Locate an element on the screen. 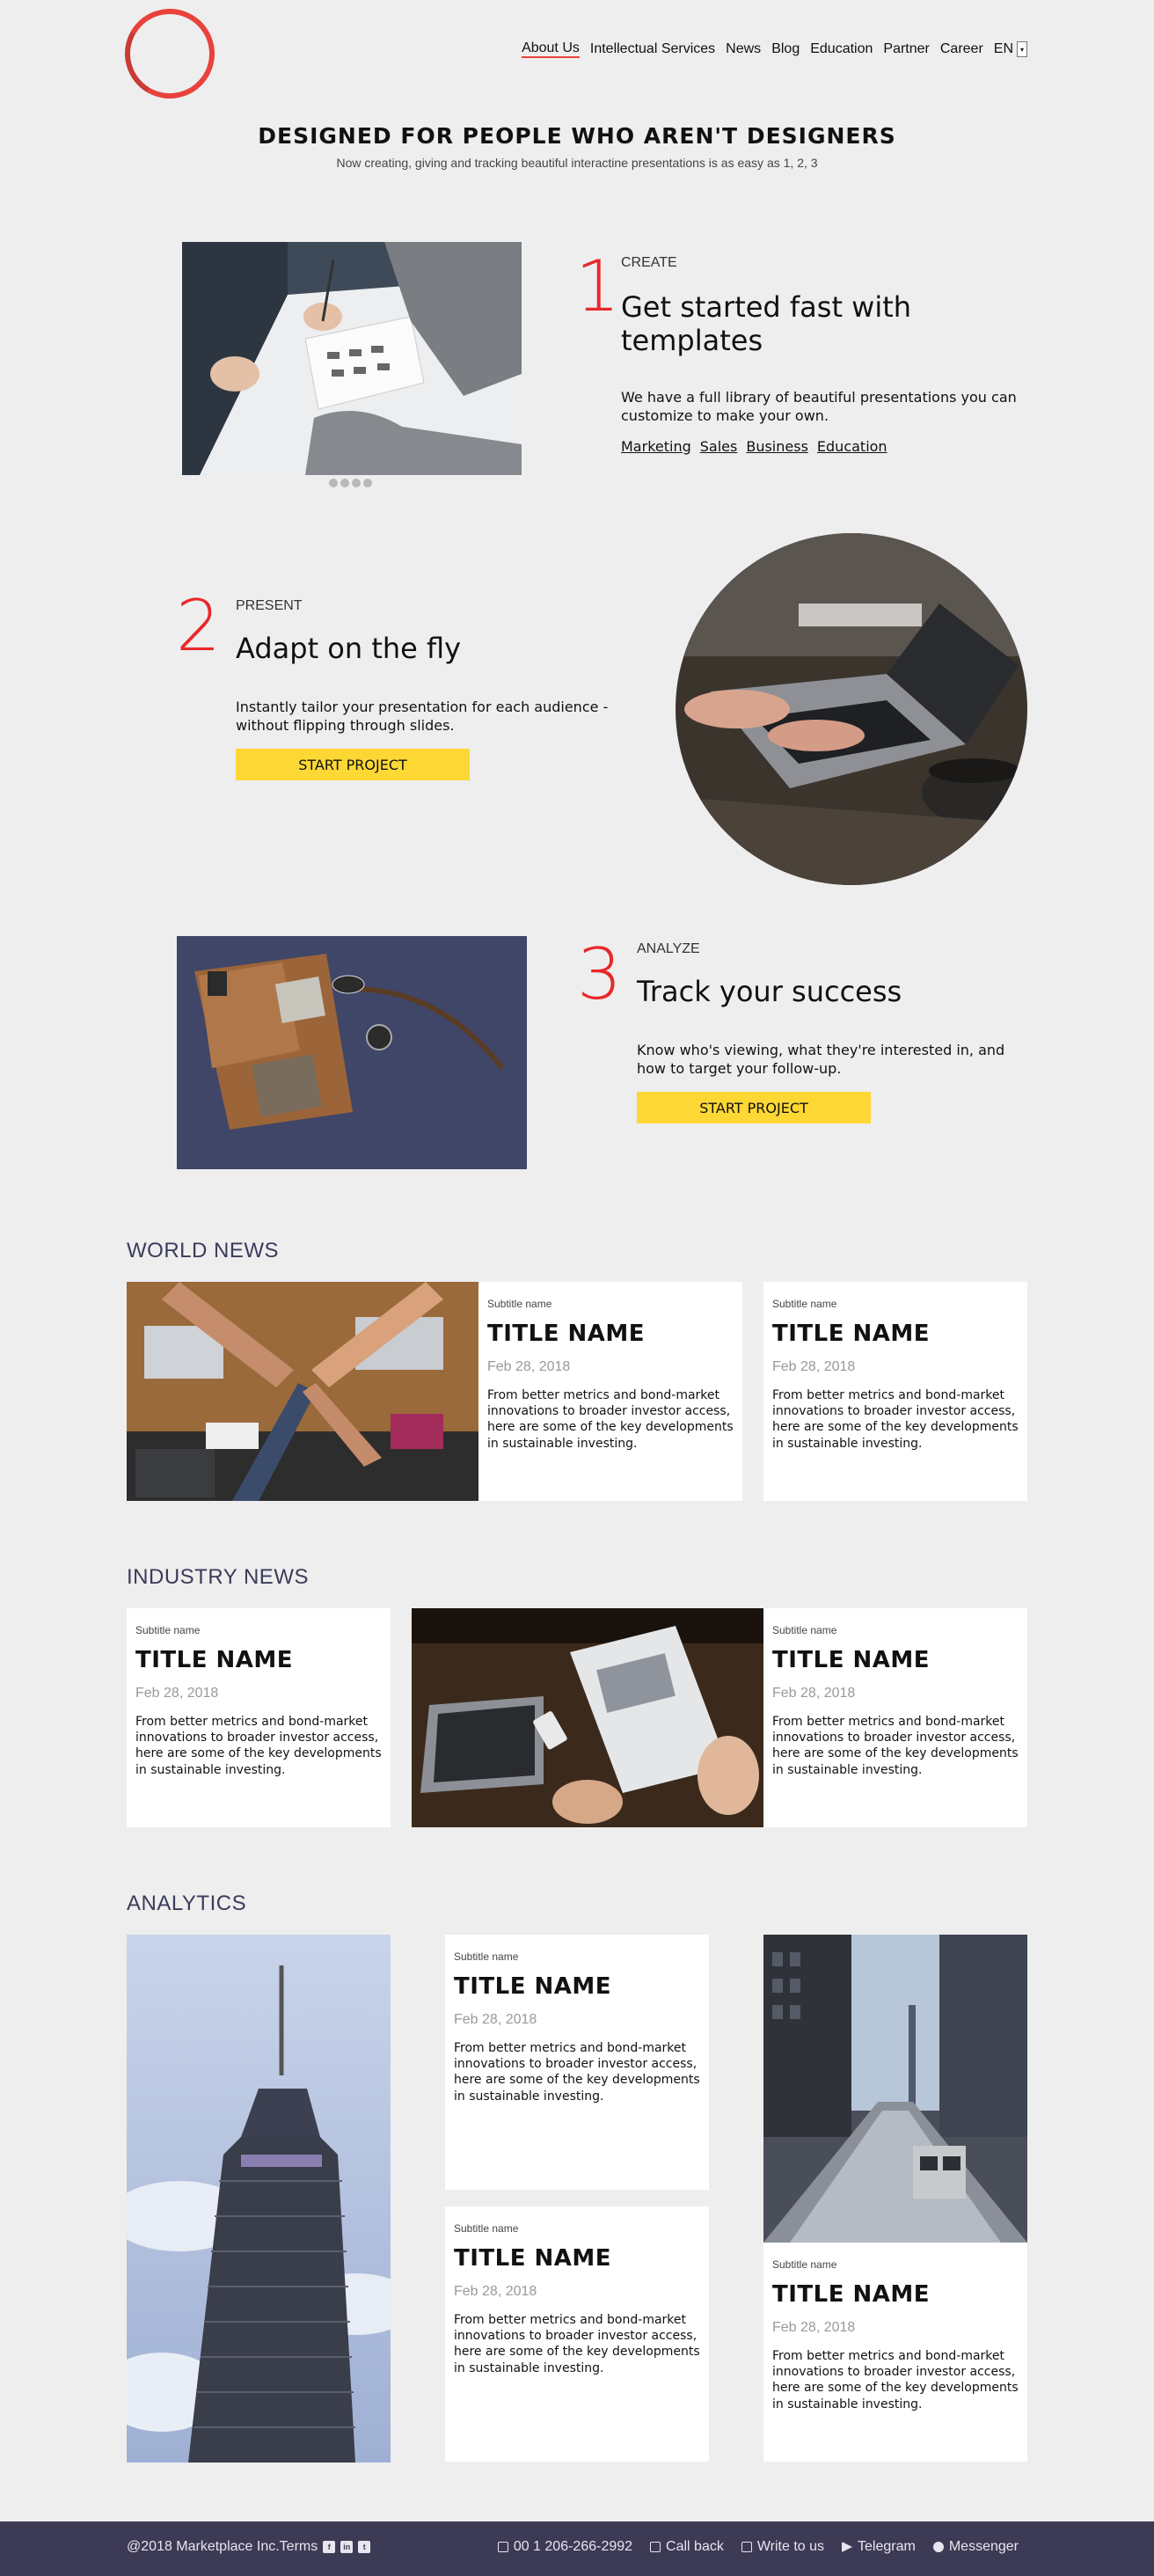 This screenshot has height=2576, width=1154. industry-news-image is located at coordinates (587, 1717).